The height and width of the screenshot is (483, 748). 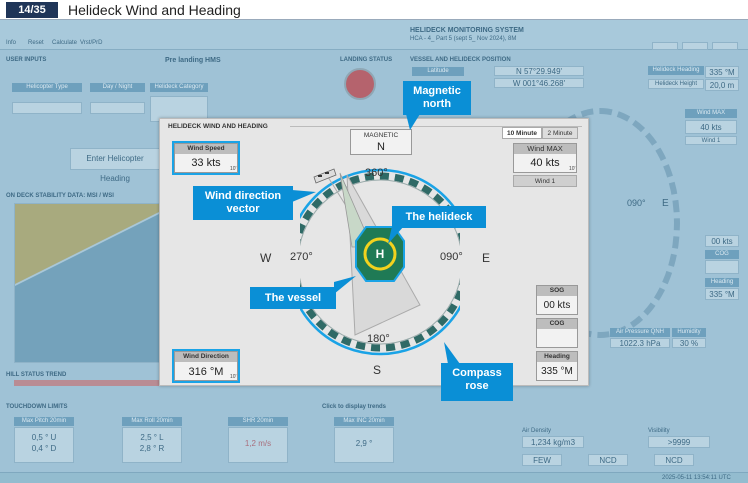 I want to click on deg-270-label: 270°, so click(x=301, y=257).